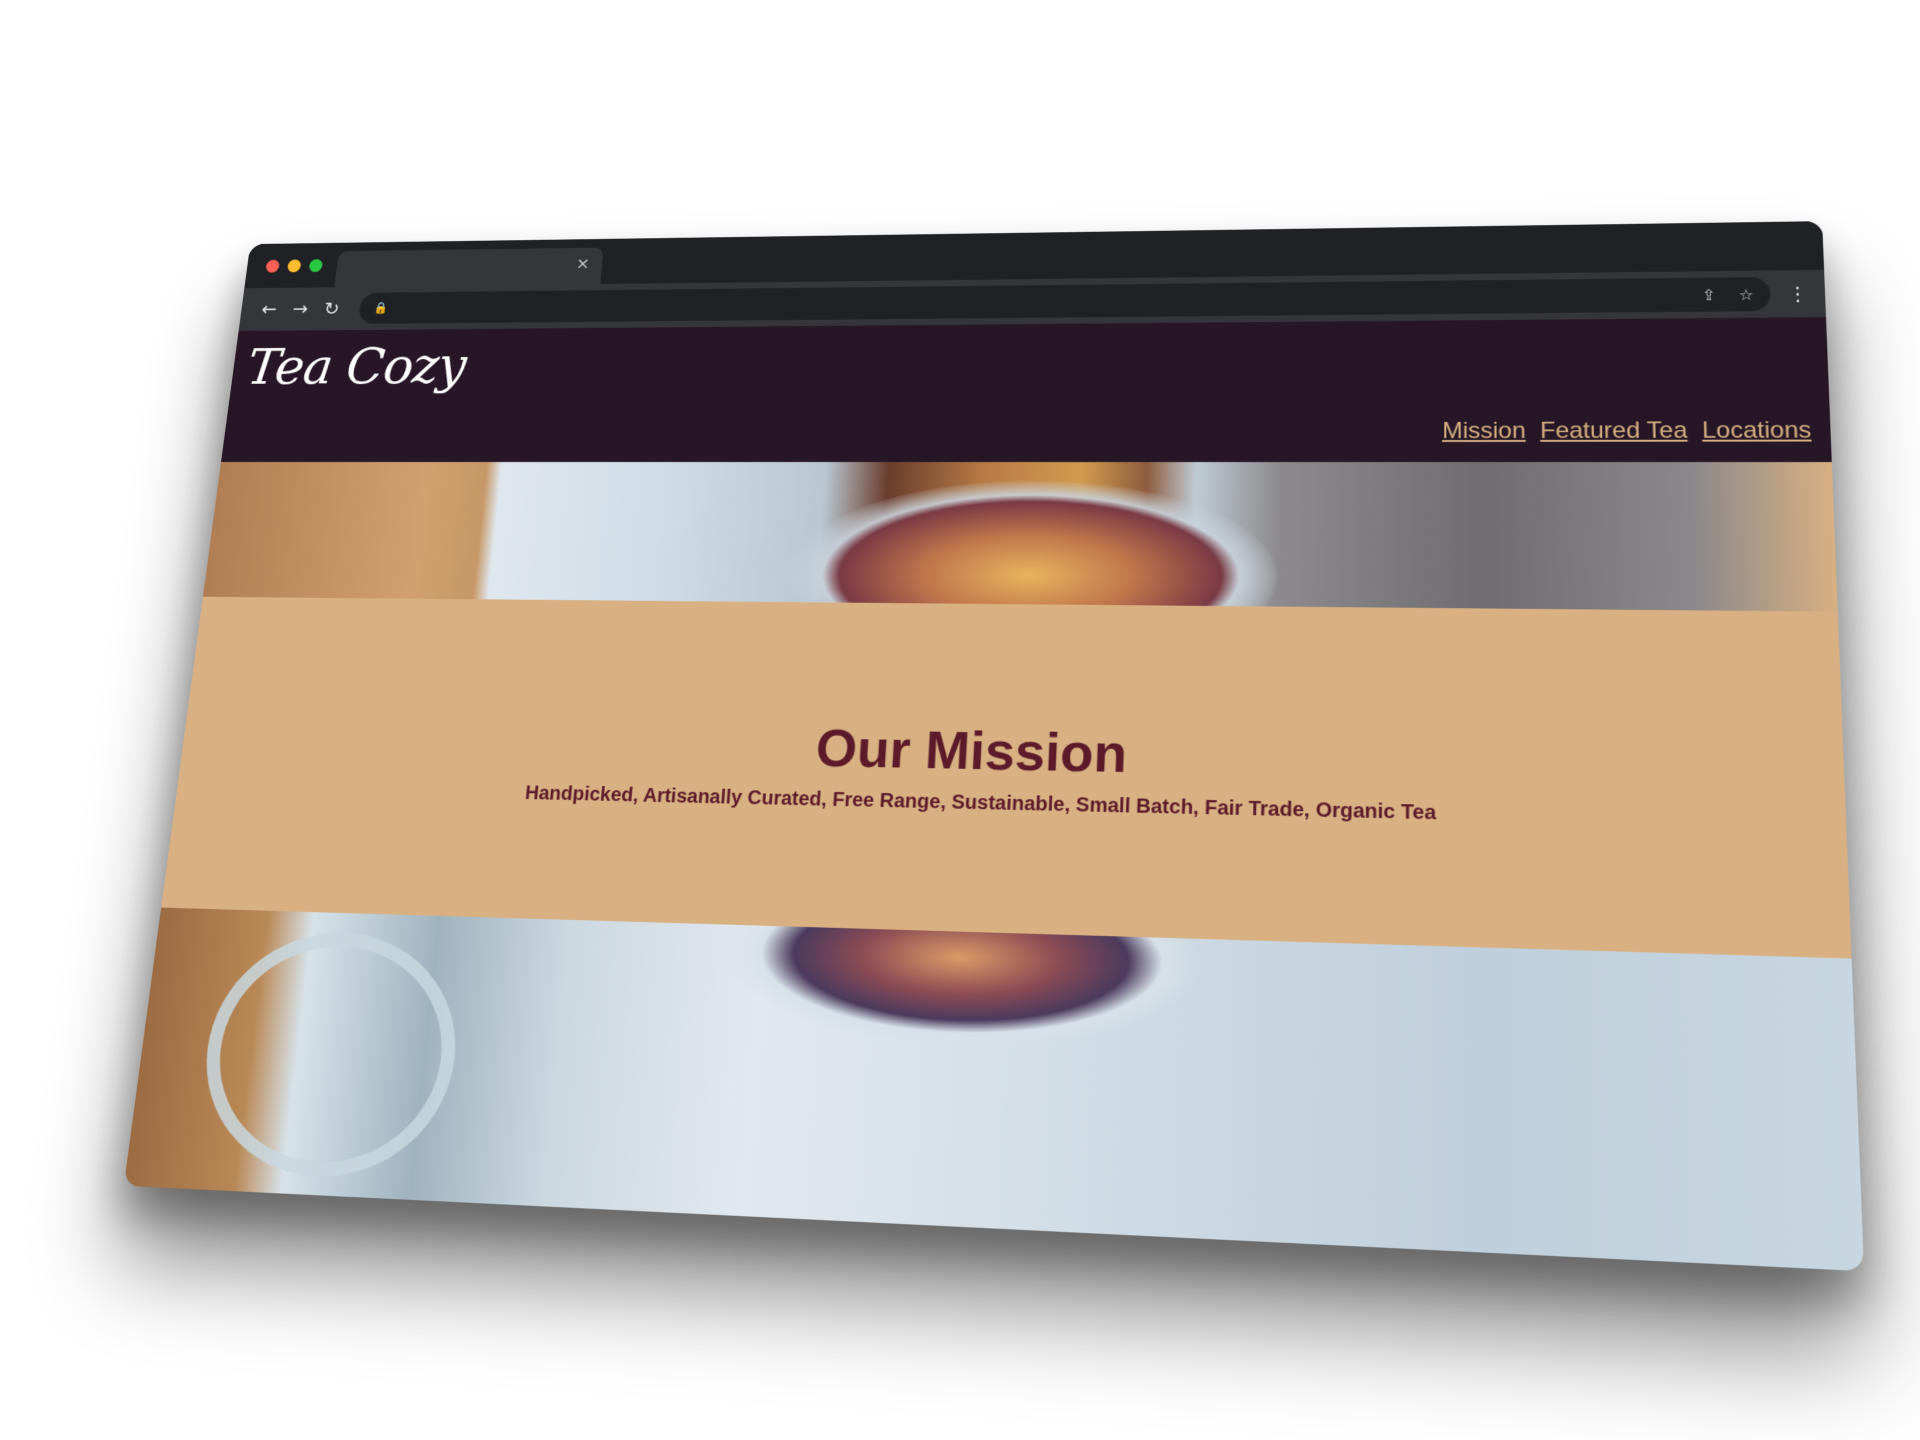  What do you see at coordinates (1020, 537) in the screenshot?
I see `hero-image` at bounding box center [1020, 537].